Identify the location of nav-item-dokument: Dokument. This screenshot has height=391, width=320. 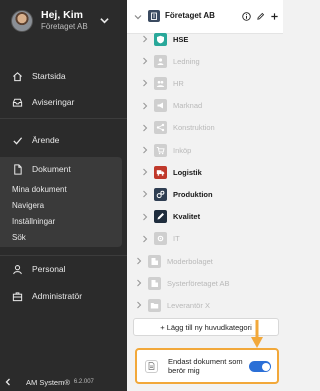
(63, 169).